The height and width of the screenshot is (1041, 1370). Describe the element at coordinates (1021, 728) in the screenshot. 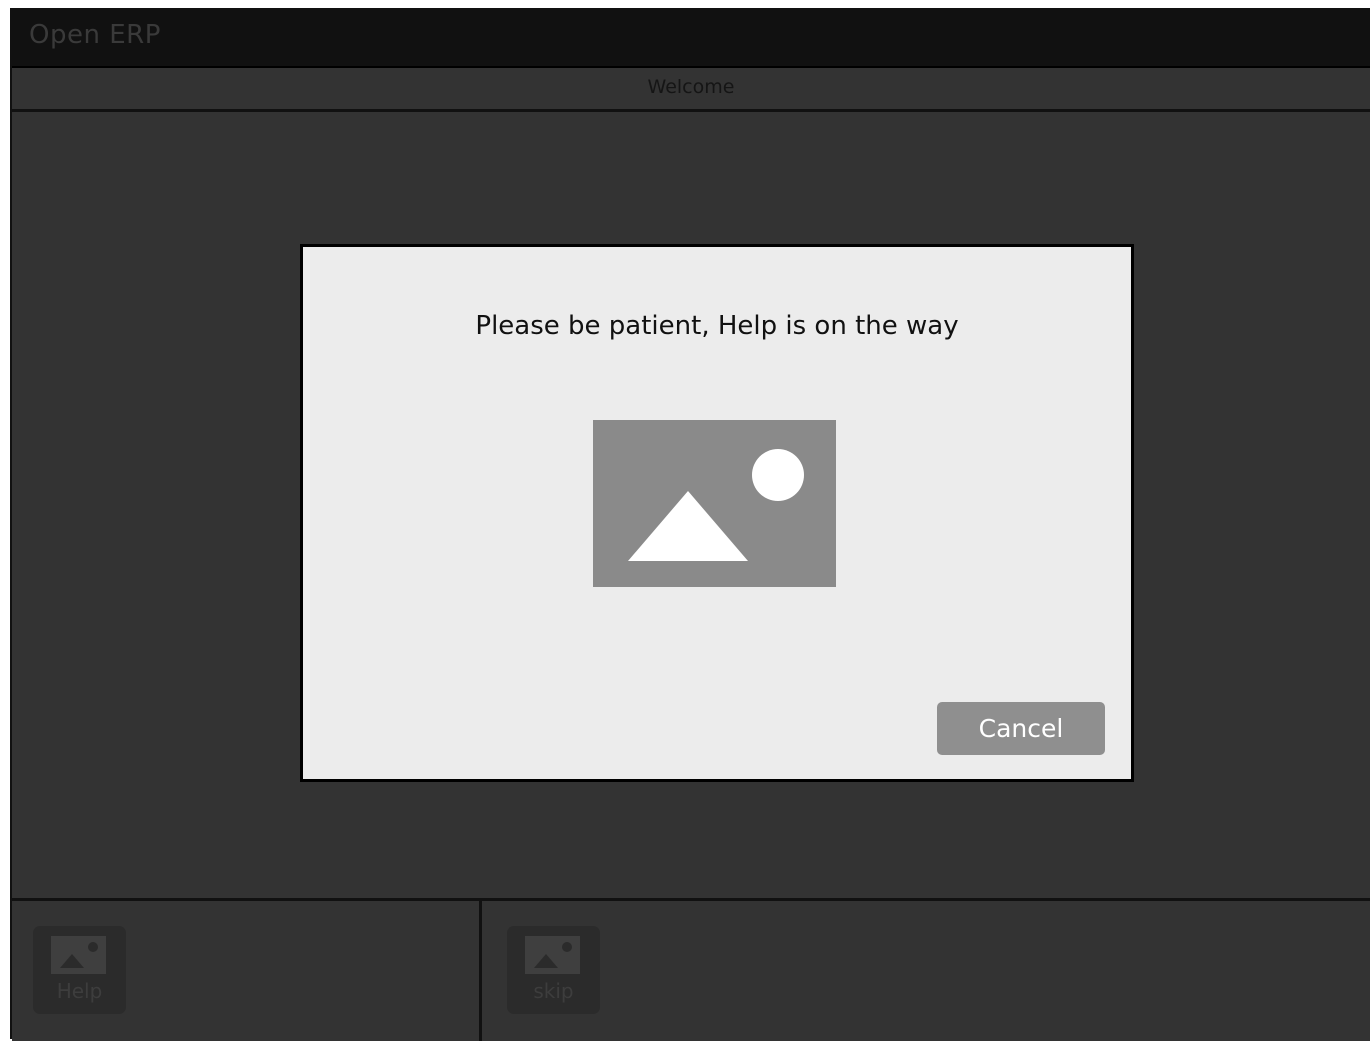

I see `cancel-button: Cancel` at that location.